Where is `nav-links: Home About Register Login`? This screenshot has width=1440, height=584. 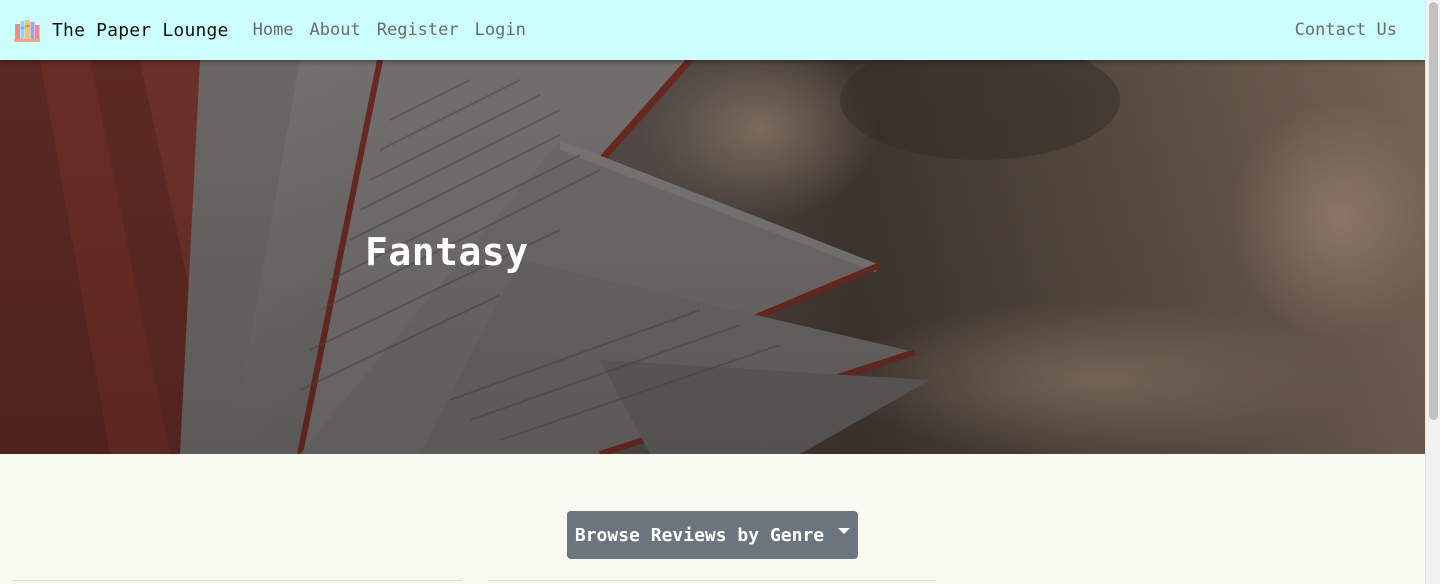
nav-links: Home About Register Login is located at coordinates (389, 30).